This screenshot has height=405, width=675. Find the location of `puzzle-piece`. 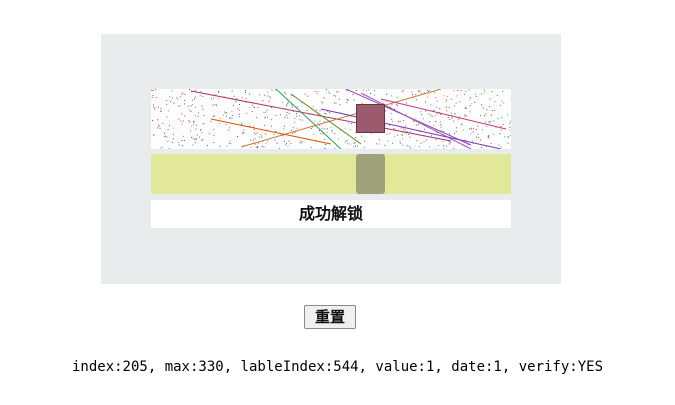

puzzle-piece is located at coordinates (370, 118).